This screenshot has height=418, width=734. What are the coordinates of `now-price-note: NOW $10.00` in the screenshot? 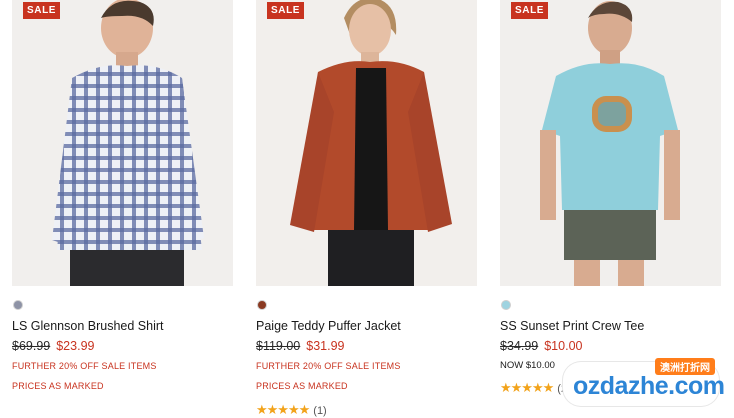 It's located at (527, 365).